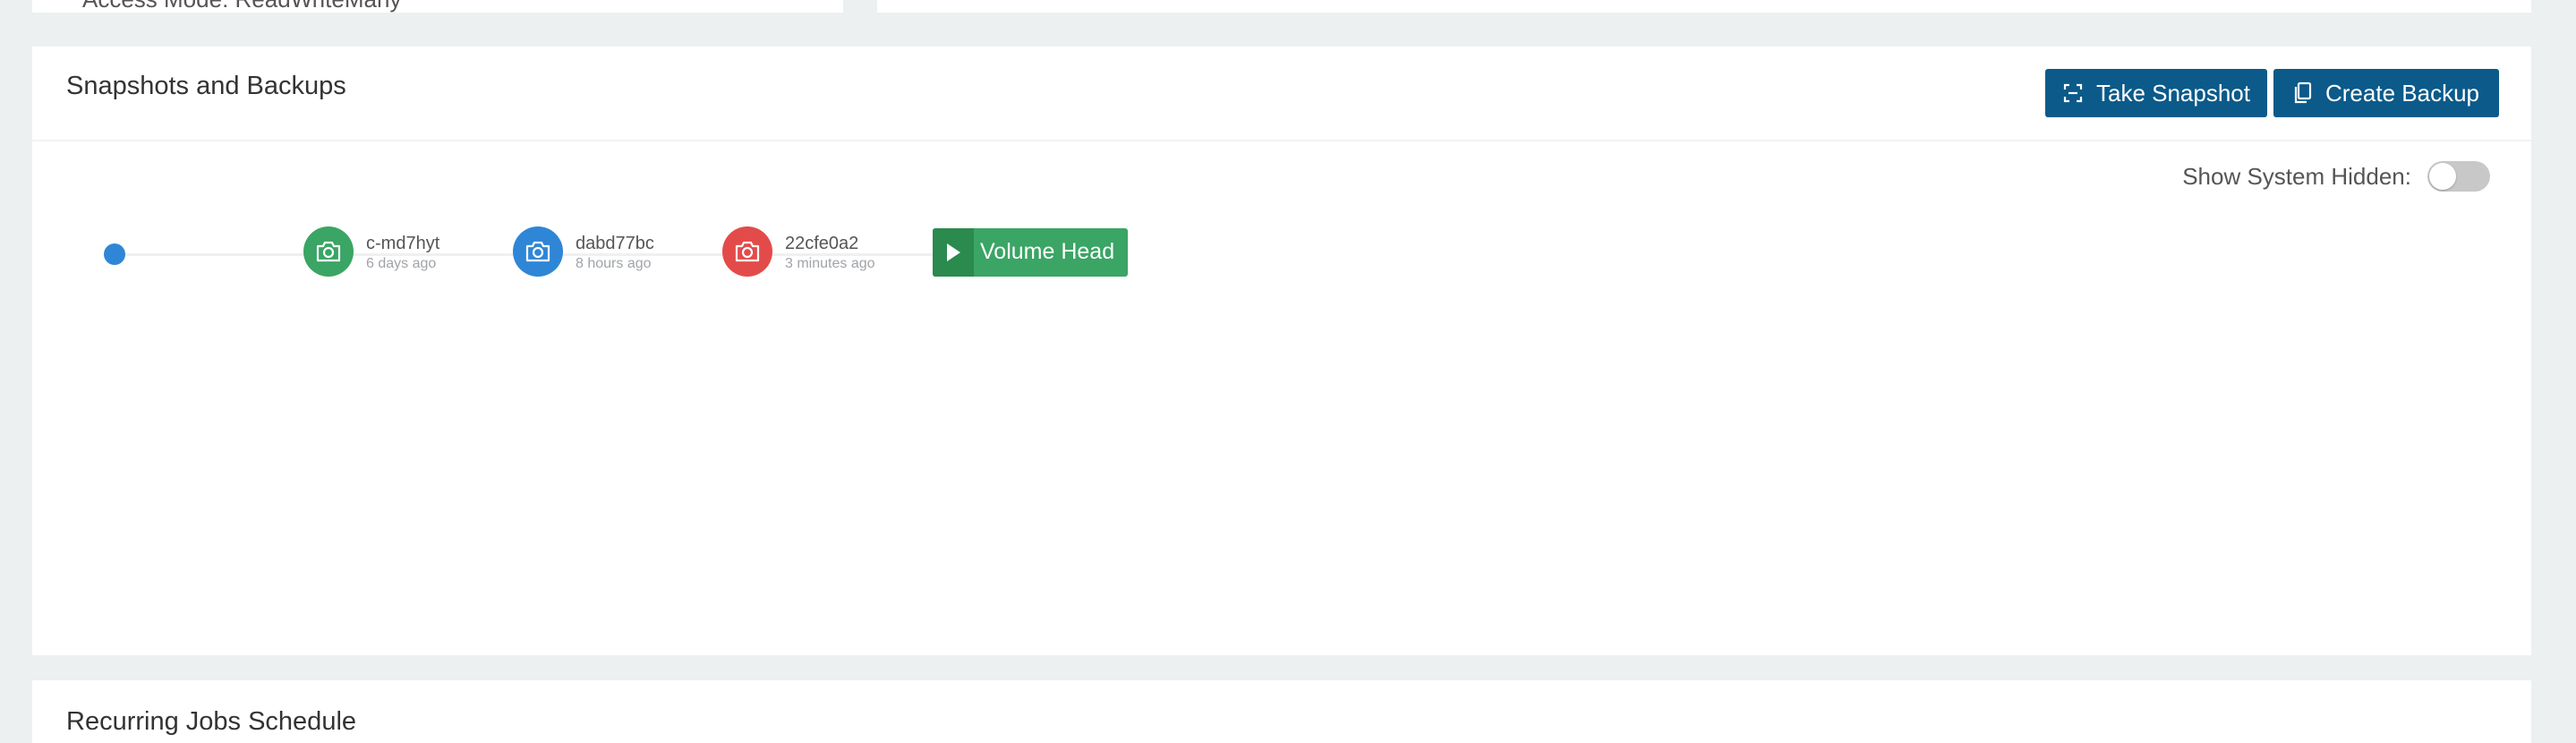 The height and width of the screenshot is (743, 2576). I want to click on snapshot-name: dabd77bc, so click(615, 243).